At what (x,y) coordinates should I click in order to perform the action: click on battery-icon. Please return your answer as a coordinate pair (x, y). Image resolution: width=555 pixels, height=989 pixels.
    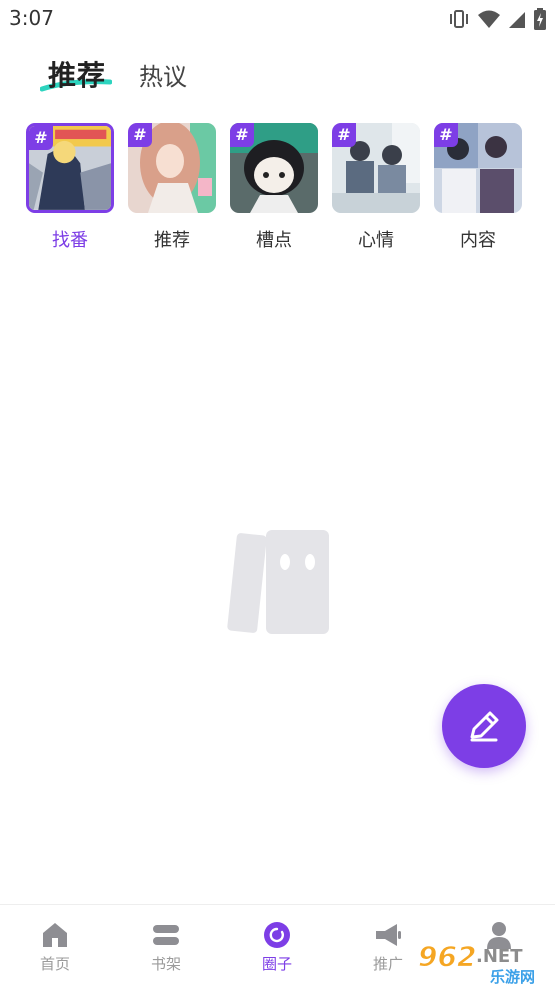
    Looking at the image, I should click on (540, 19).